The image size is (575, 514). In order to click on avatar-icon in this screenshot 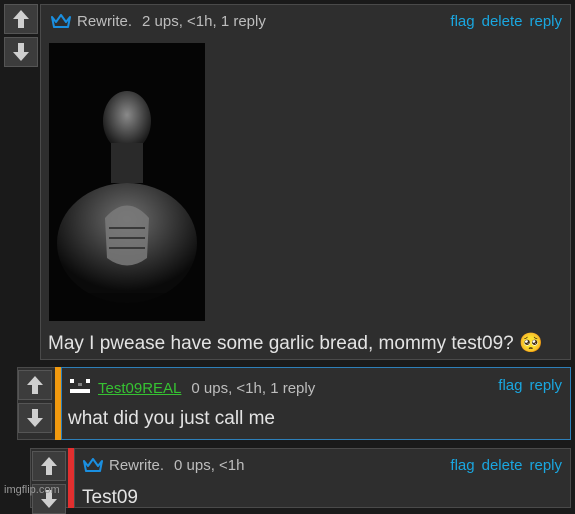, I will do `click(80, 388)`.